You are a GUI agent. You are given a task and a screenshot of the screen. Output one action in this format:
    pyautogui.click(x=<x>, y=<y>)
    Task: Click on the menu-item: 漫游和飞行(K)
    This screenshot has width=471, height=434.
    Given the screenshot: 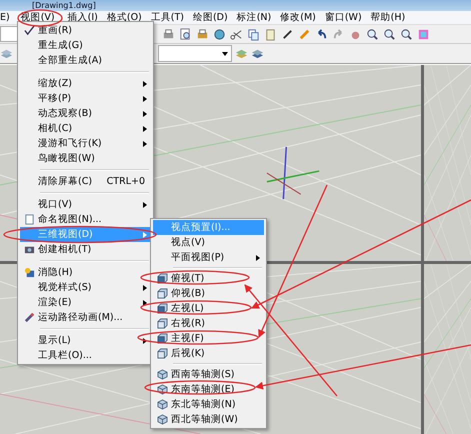 What is the action you would take?
    pyautogui.click(x=85, y=143)
    